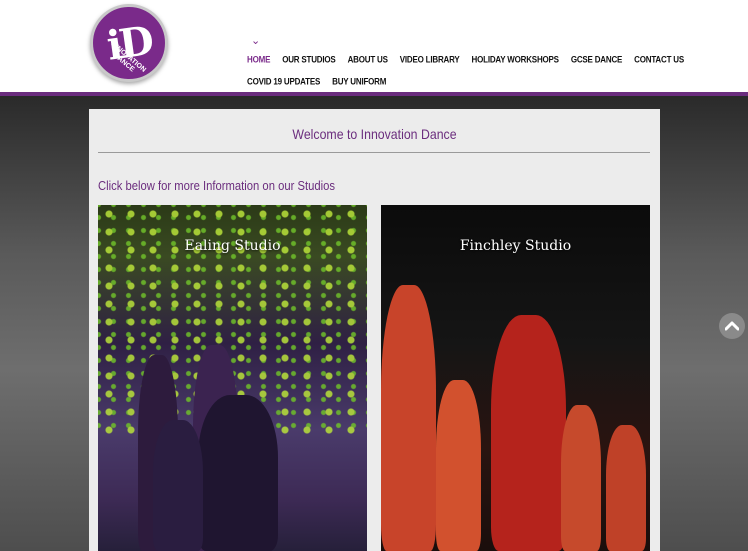  Describe the element at coordinates (232, 246) in the screenshot. I see `studio-title-ealing: Ealing Studio` at that location.